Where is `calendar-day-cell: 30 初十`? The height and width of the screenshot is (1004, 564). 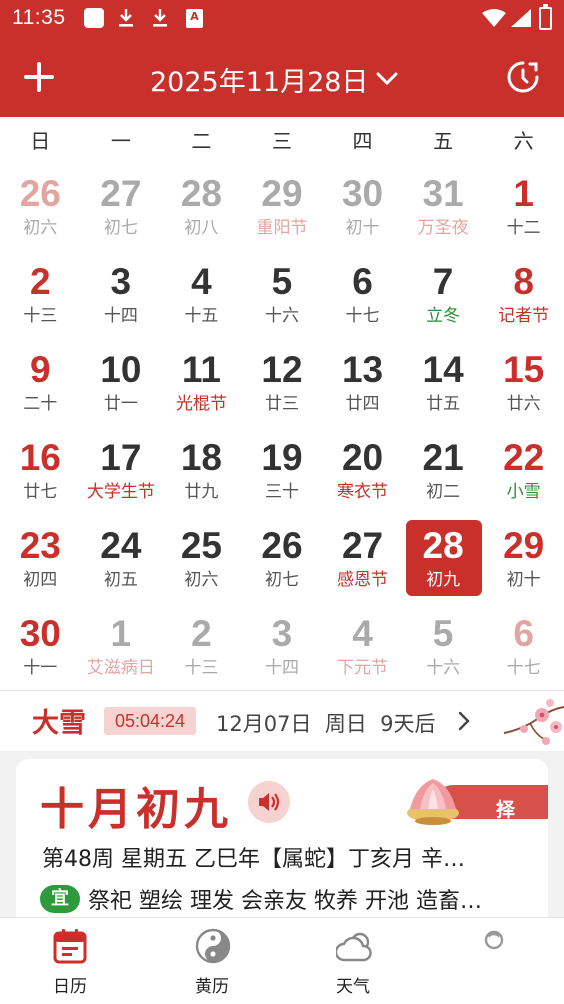 calendar-day-cell: 30 初十 is located at coordinates (362, 210).